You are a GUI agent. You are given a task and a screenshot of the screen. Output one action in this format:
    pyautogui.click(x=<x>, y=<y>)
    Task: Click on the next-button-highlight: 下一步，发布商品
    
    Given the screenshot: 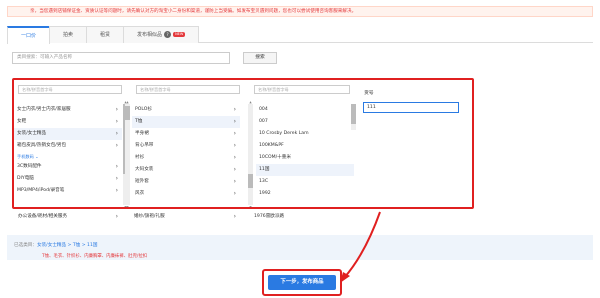 What is the action you would take?
    pyautogui.click(x=302, y=282)
    